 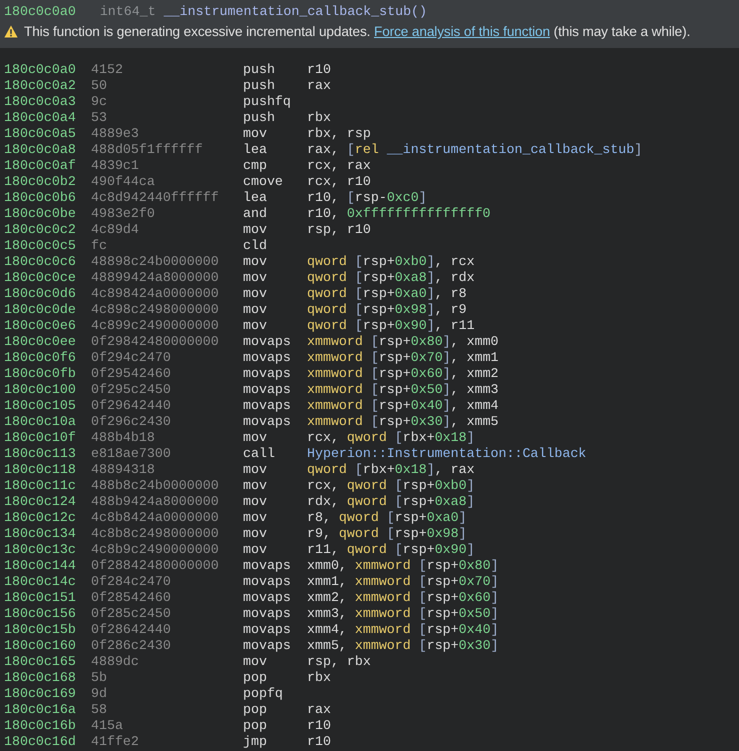 What do you see at coordinates (123, 182) in the screenshot?
I see `instruction-bytes: 490f44ca` at bounding box center [123, 182].